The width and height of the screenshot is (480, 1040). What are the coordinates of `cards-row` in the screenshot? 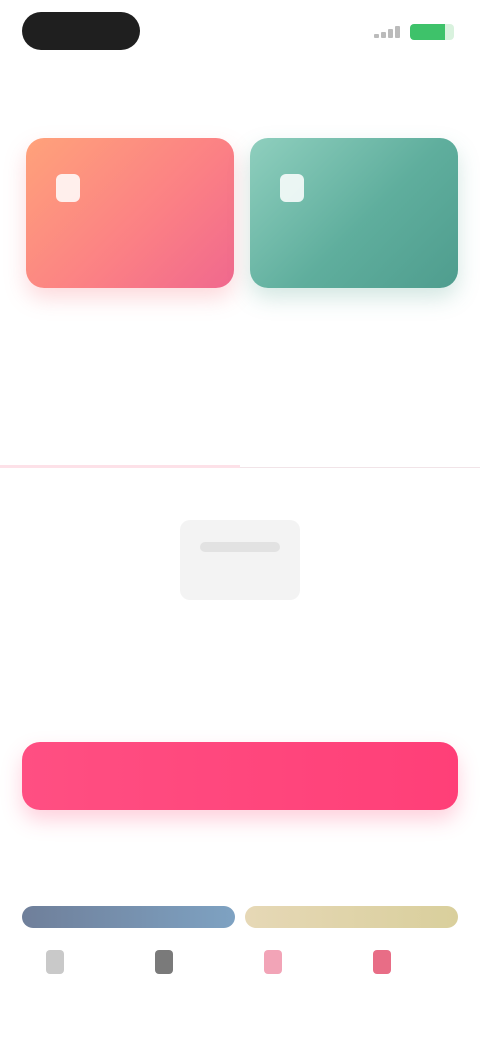 It's located at (242, 213).